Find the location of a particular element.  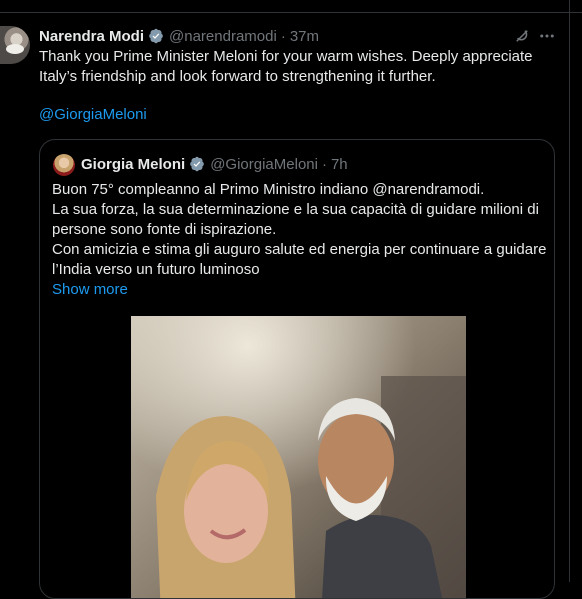

author-avatar is located at coordinates (15, 45).